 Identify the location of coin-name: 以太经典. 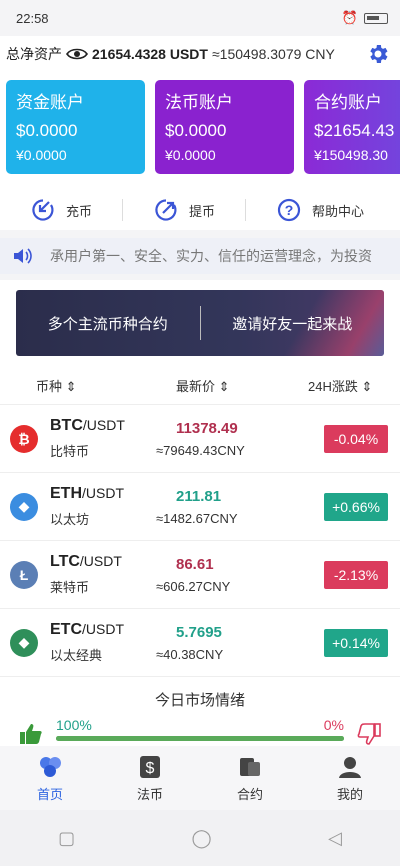
(76, 655).